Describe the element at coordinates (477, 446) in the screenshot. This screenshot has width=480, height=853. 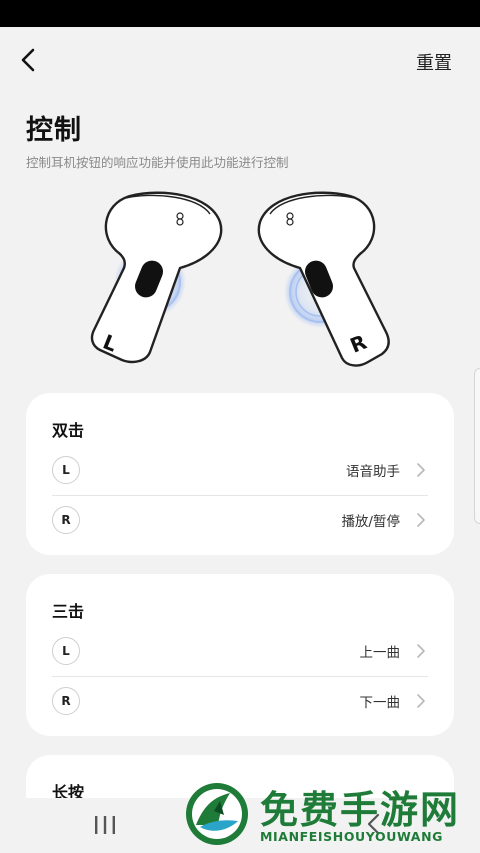
I see `scrollbar-handle` at that location.